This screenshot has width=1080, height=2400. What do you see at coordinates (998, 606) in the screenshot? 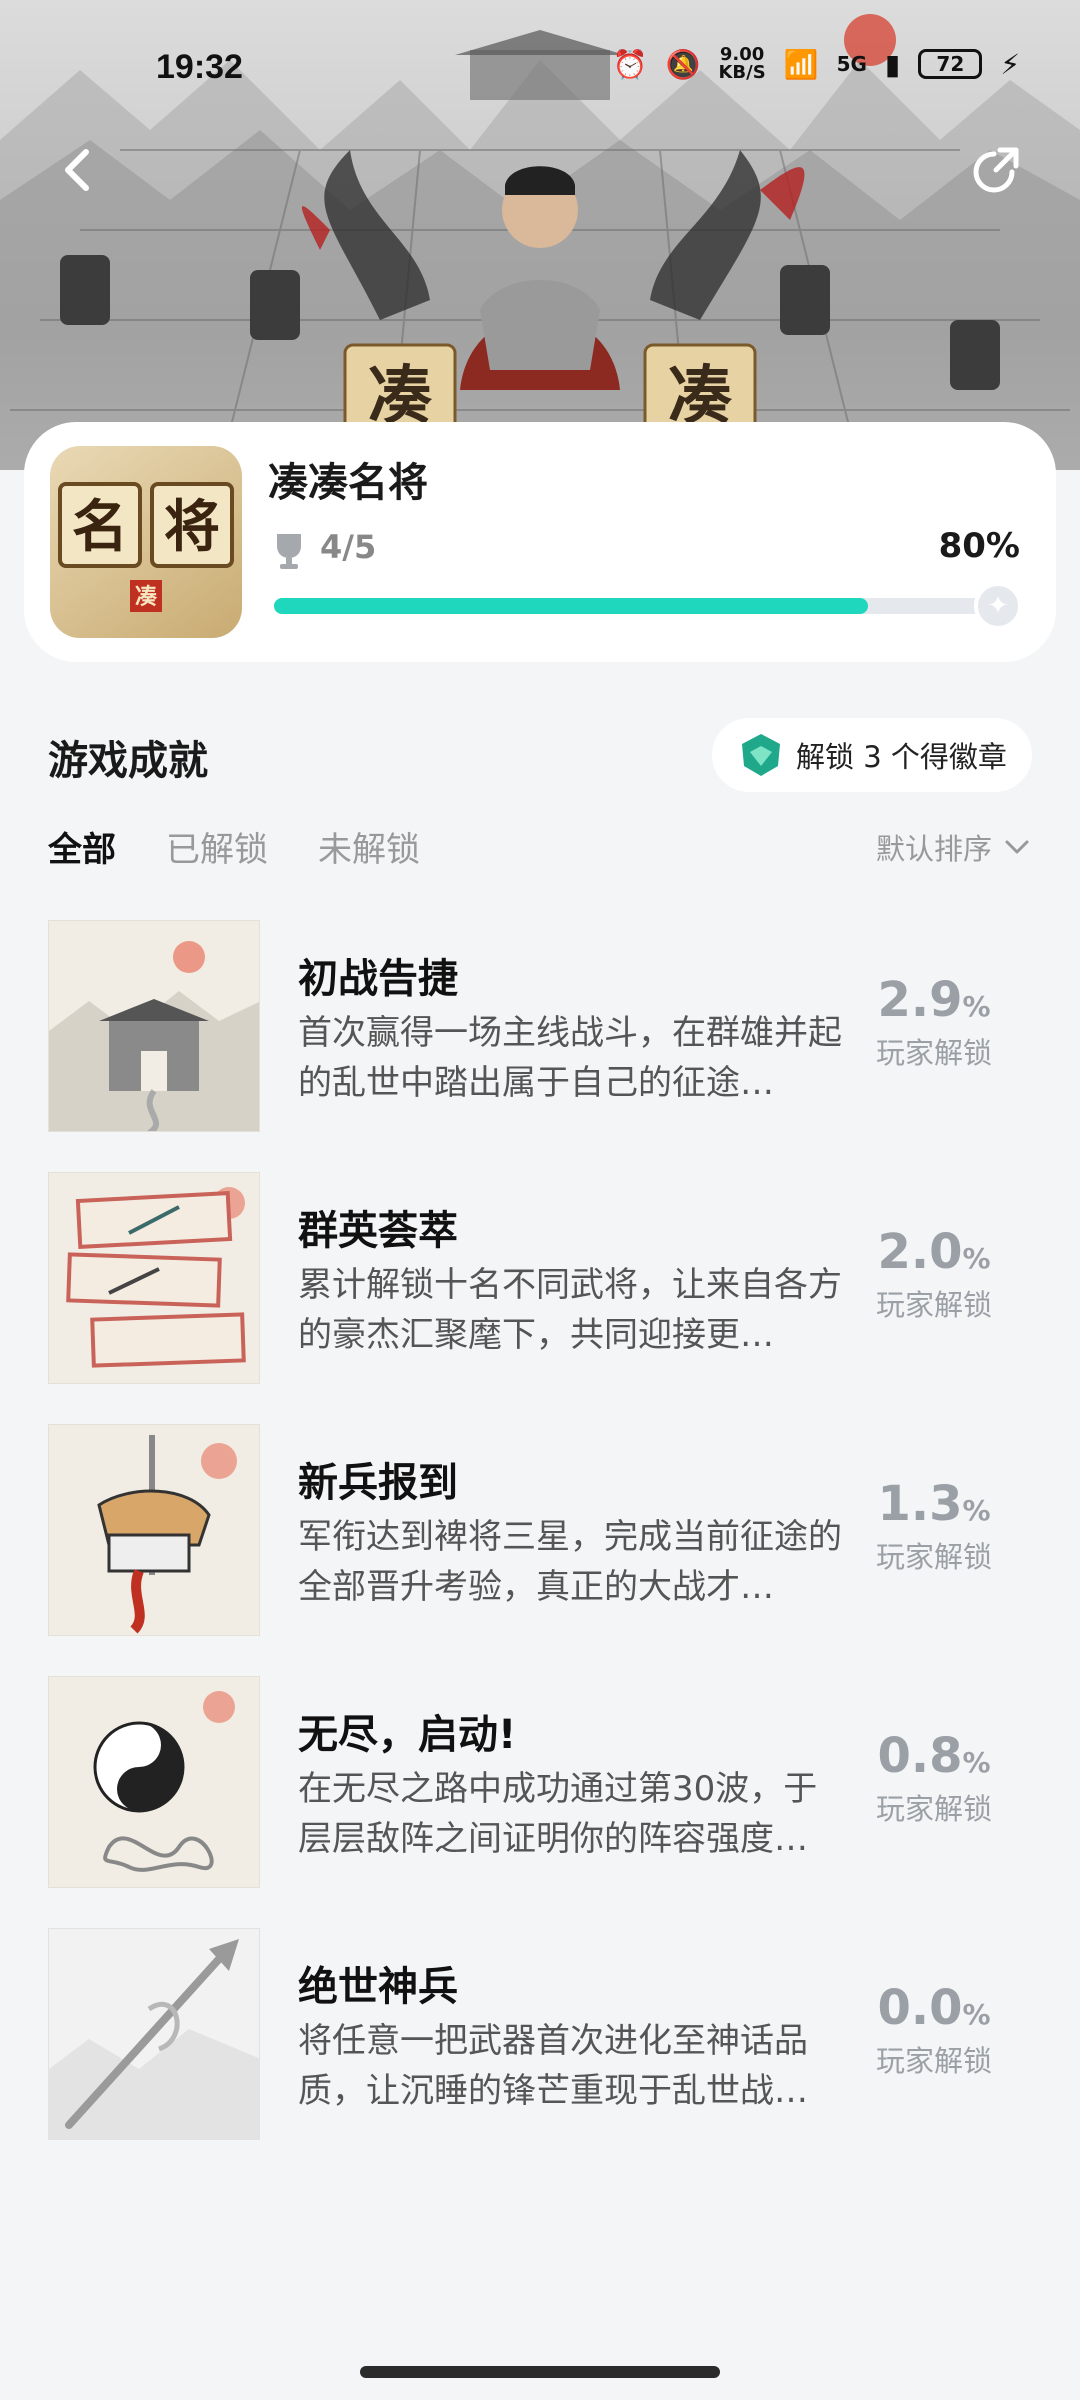
I see `progress-end-star-icon: ✦` at bounding box center [998, 606].